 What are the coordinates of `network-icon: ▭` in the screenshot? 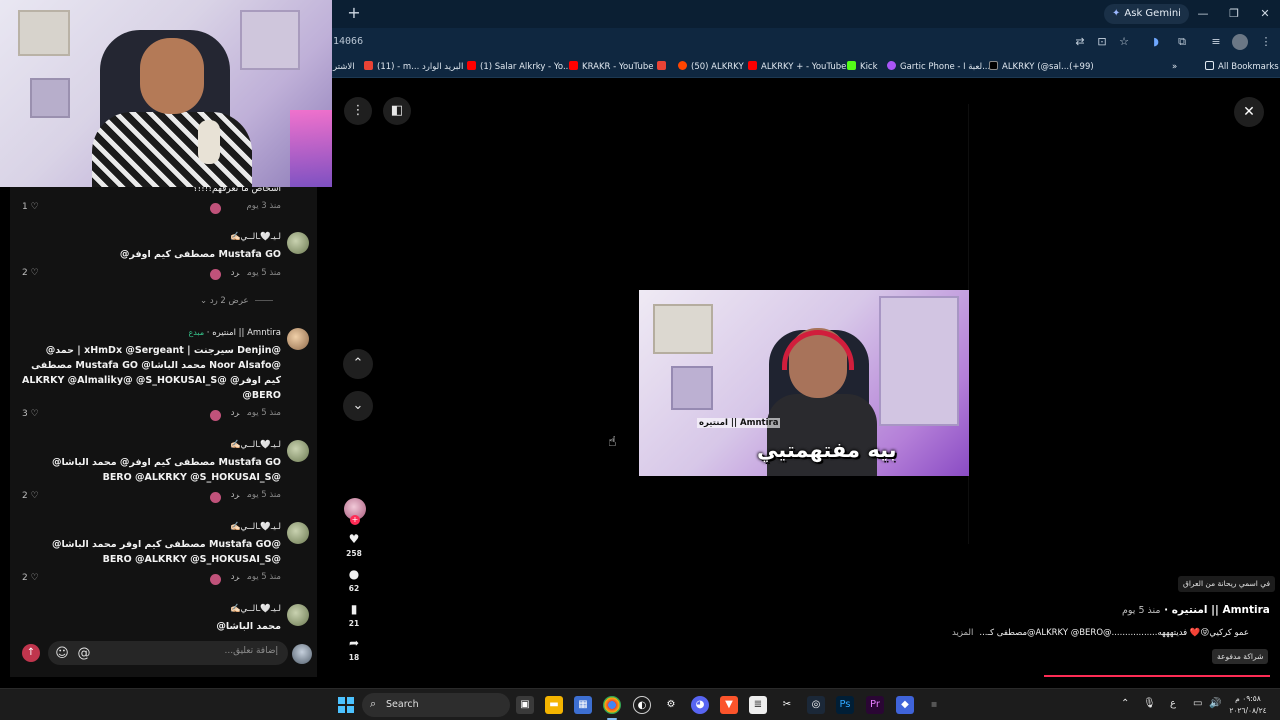 It's located at (1197, 703).